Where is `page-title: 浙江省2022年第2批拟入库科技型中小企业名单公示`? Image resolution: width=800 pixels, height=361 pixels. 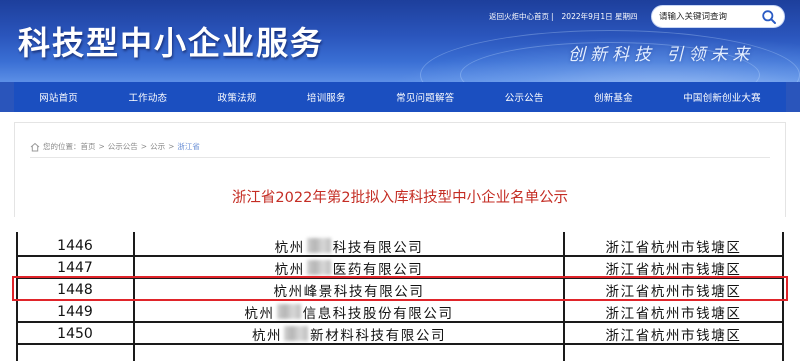
page-title: 浙江省2022年第2批拟入库科技型中小企业名单公示 is located at coordinates (400, 198).